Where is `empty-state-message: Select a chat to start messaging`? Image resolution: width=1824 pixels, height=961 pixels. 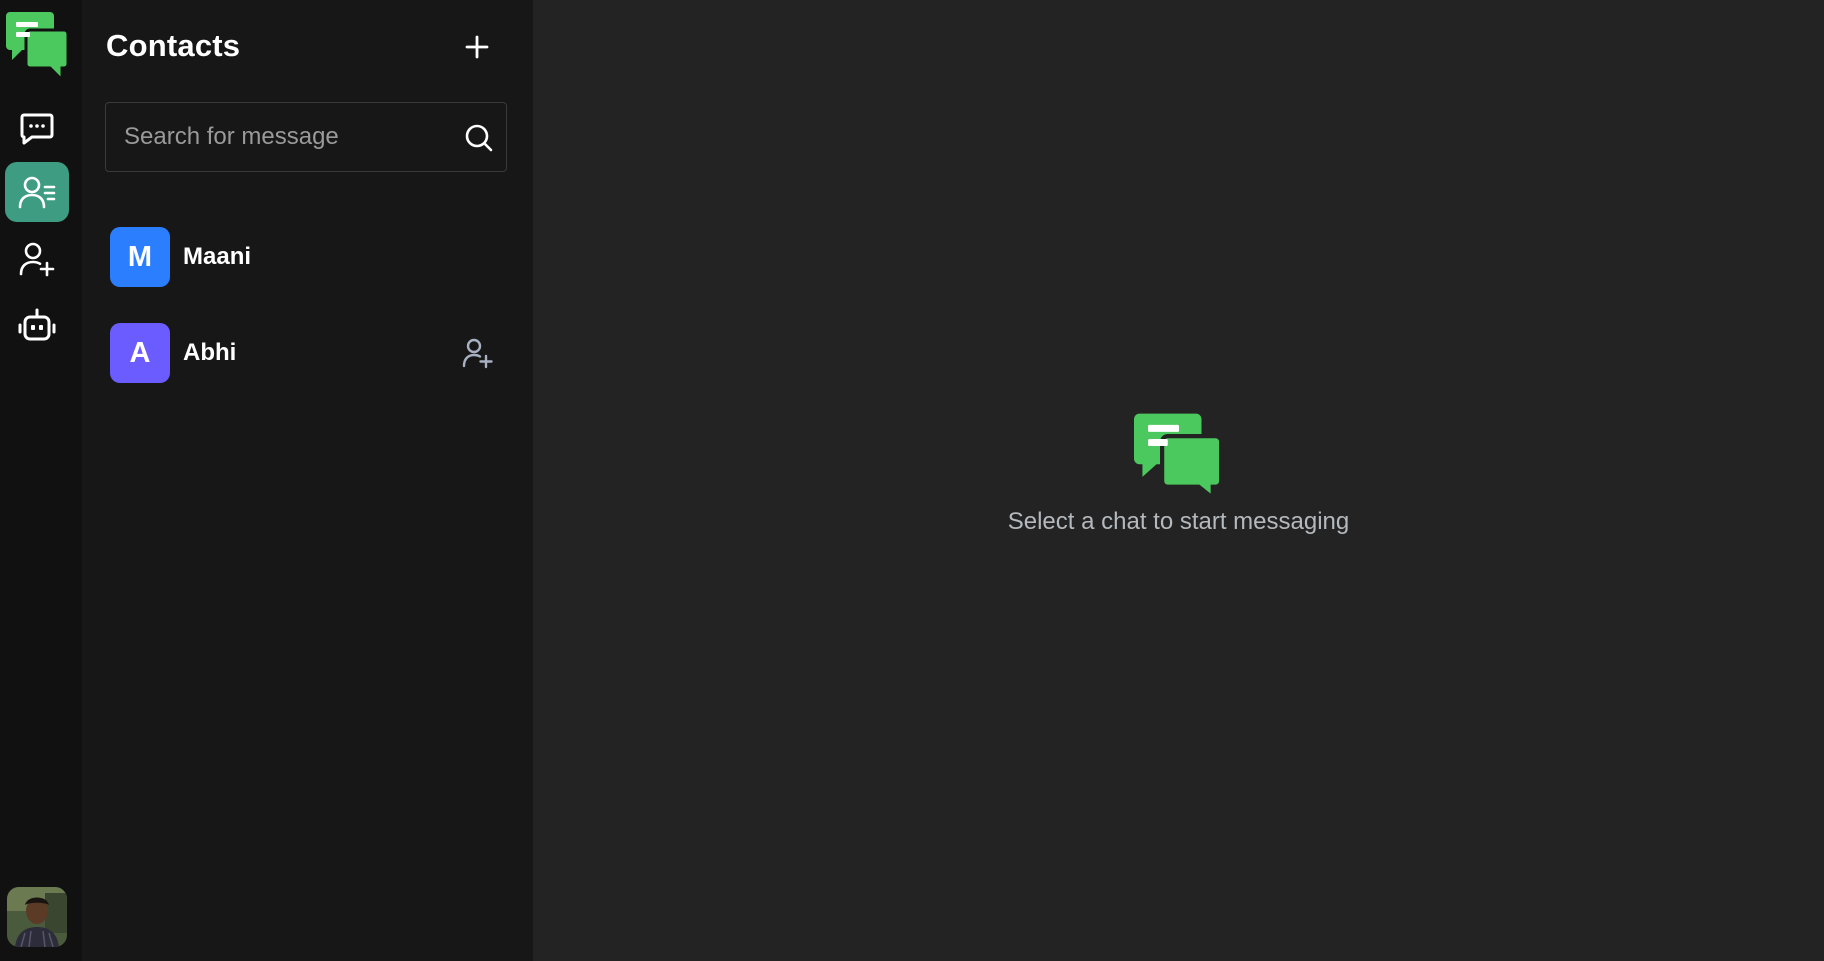
empty-state-message: Select a chat to start messaging is located at coordinates (1178, 521).